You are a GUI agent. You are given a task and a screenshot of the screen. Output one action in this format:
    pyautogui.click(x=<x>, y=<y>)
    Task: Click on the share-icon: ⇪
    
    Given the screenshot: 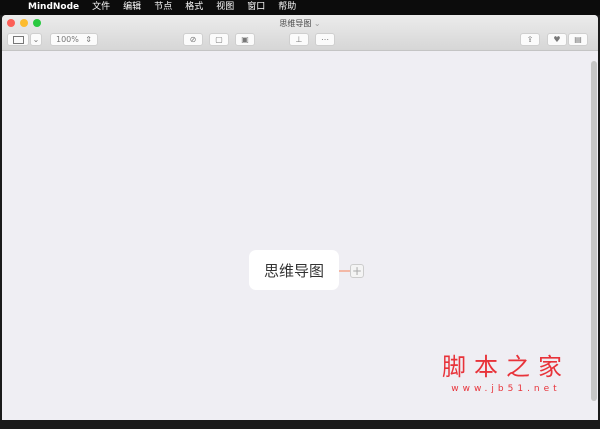 What is the action you would take?
    pyautogui.click(x=530, y=39)
    